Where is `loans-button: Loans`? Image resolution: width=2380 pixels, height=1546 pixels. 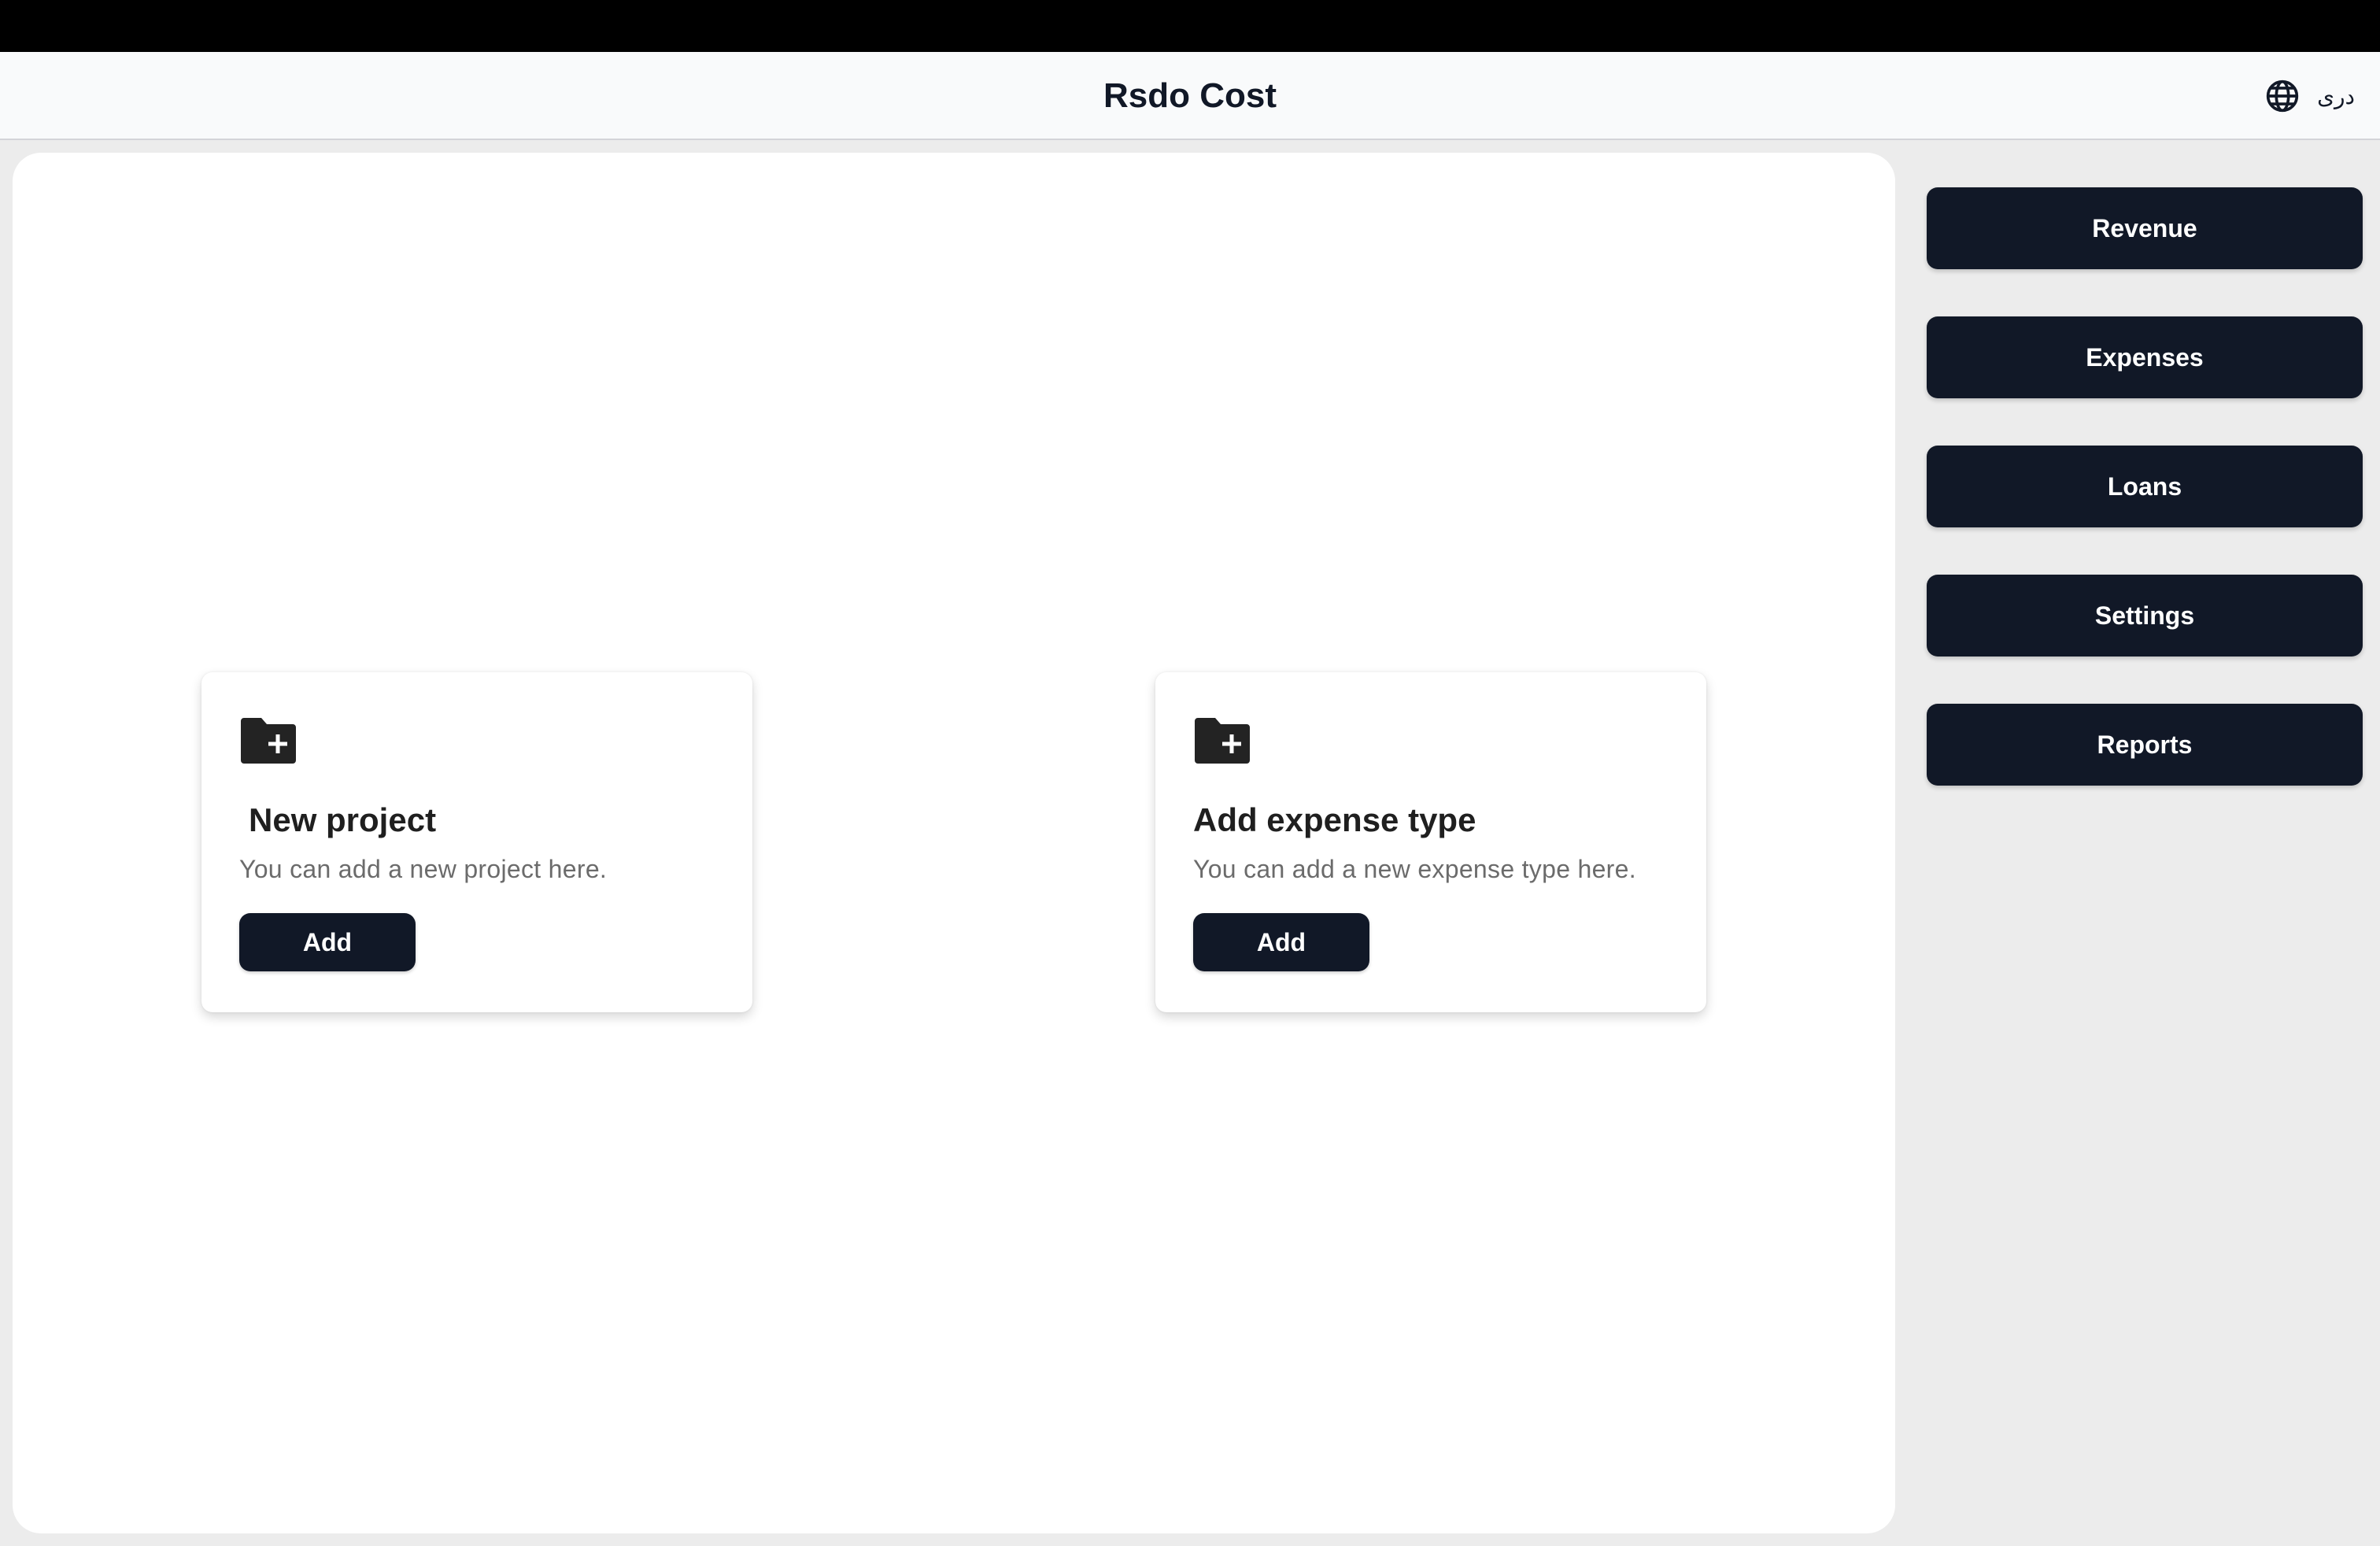 loans-button: Loans is located at coordinates (2145, 487).